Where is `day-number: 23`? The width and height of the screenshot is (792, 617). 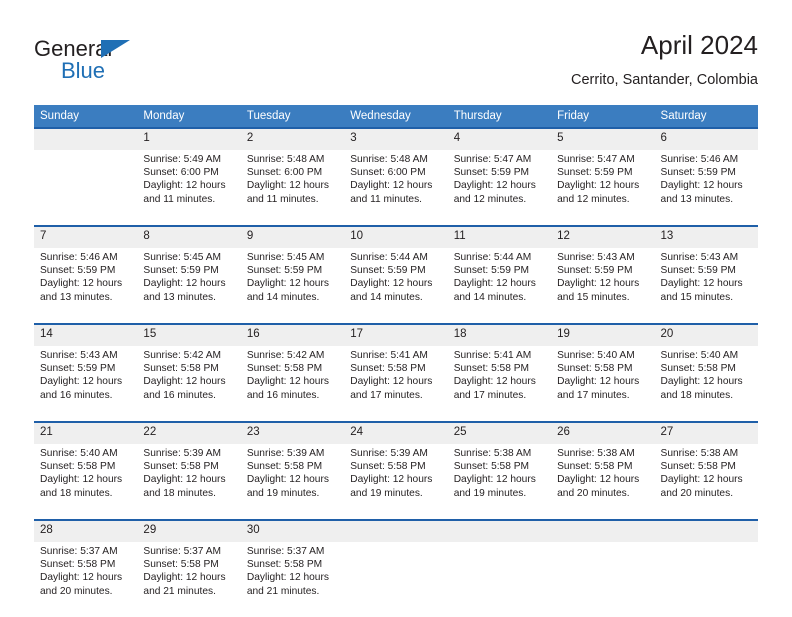 day-number: 23 is located at coordinates (292, 433).